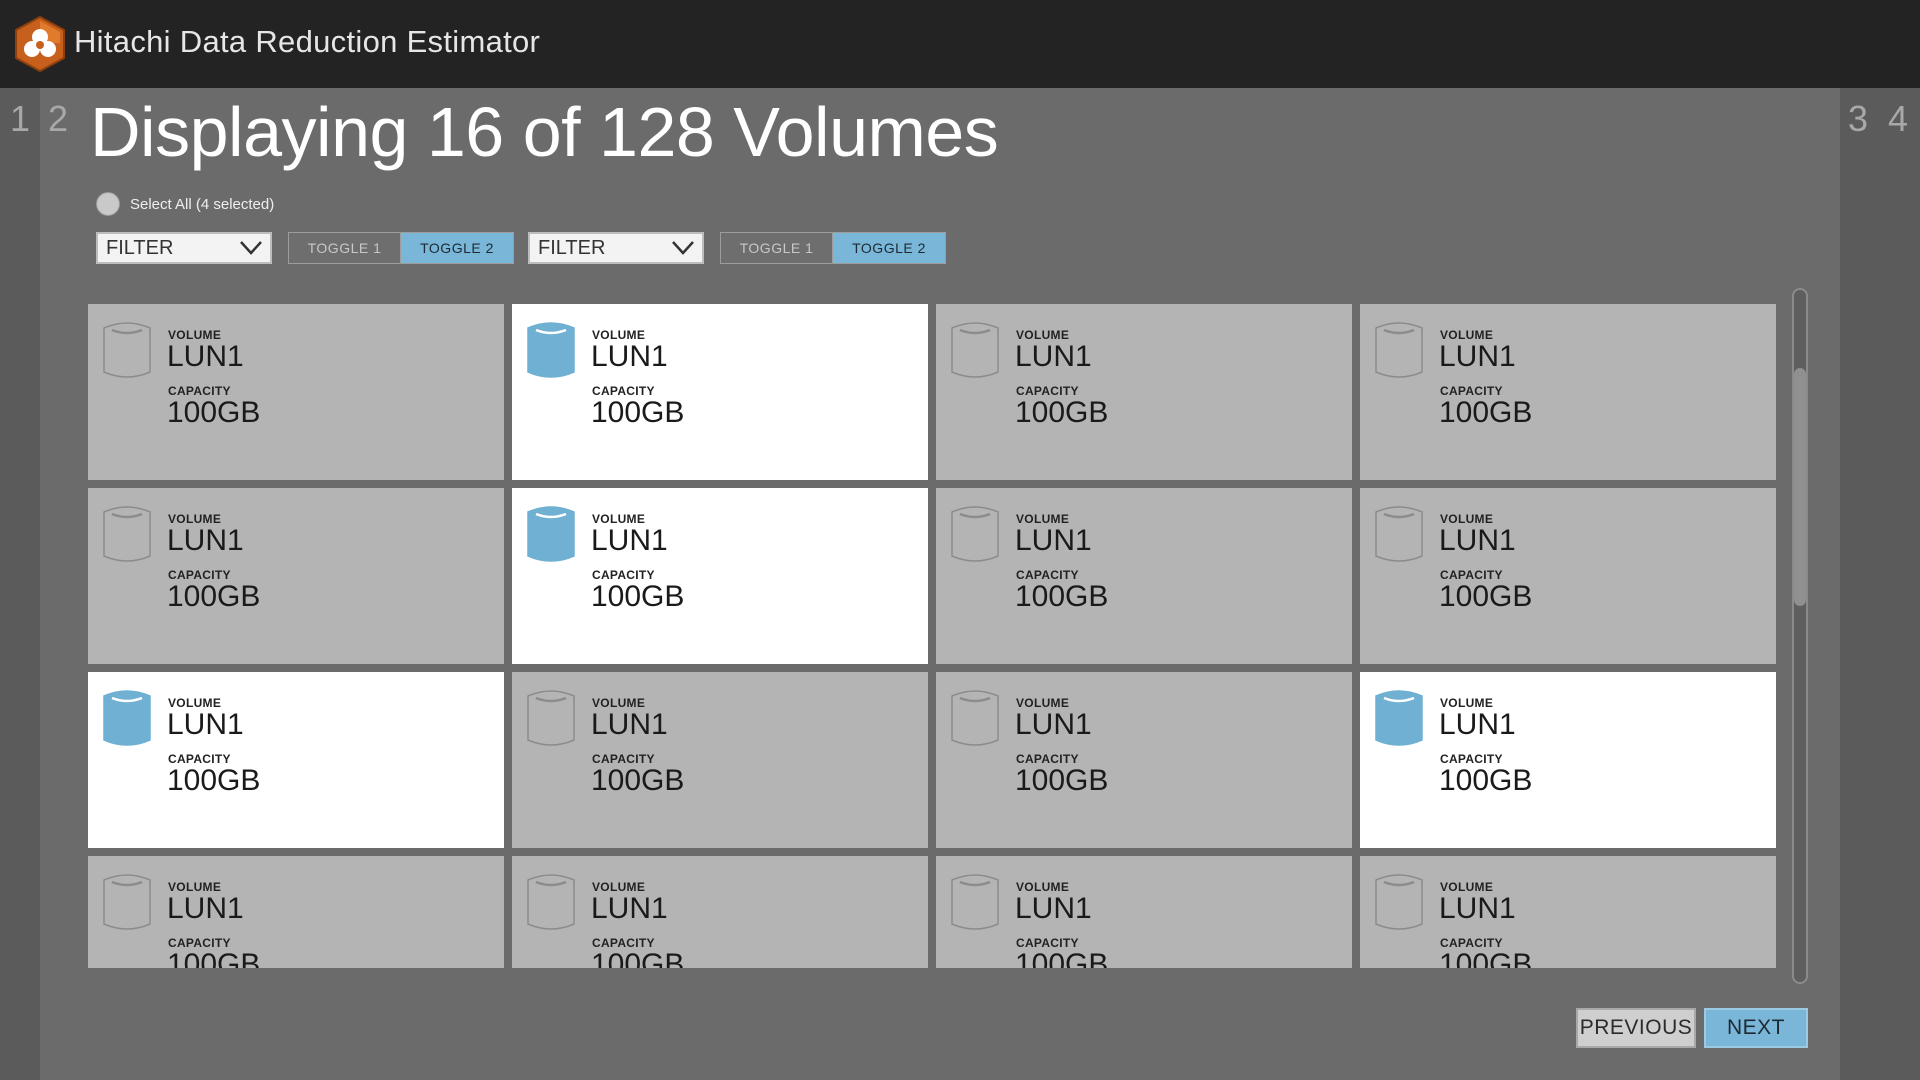  Describe the element at coordinates (1756, 1028) in the screenshot. I see `next-button: NEXT` at that location.